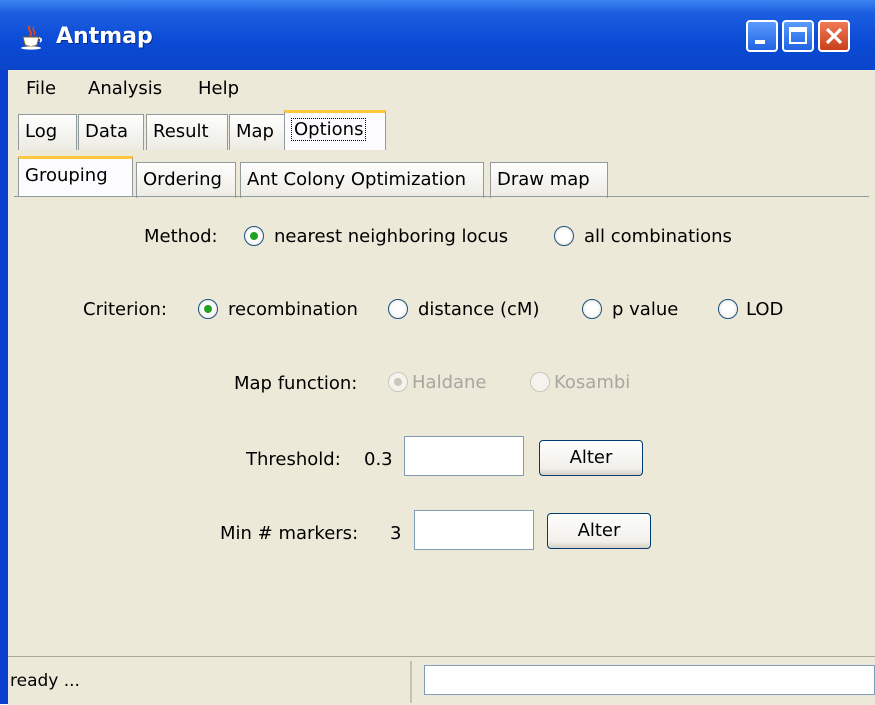  I want to click on criterion-radio-pvalue, so click(592, 309).